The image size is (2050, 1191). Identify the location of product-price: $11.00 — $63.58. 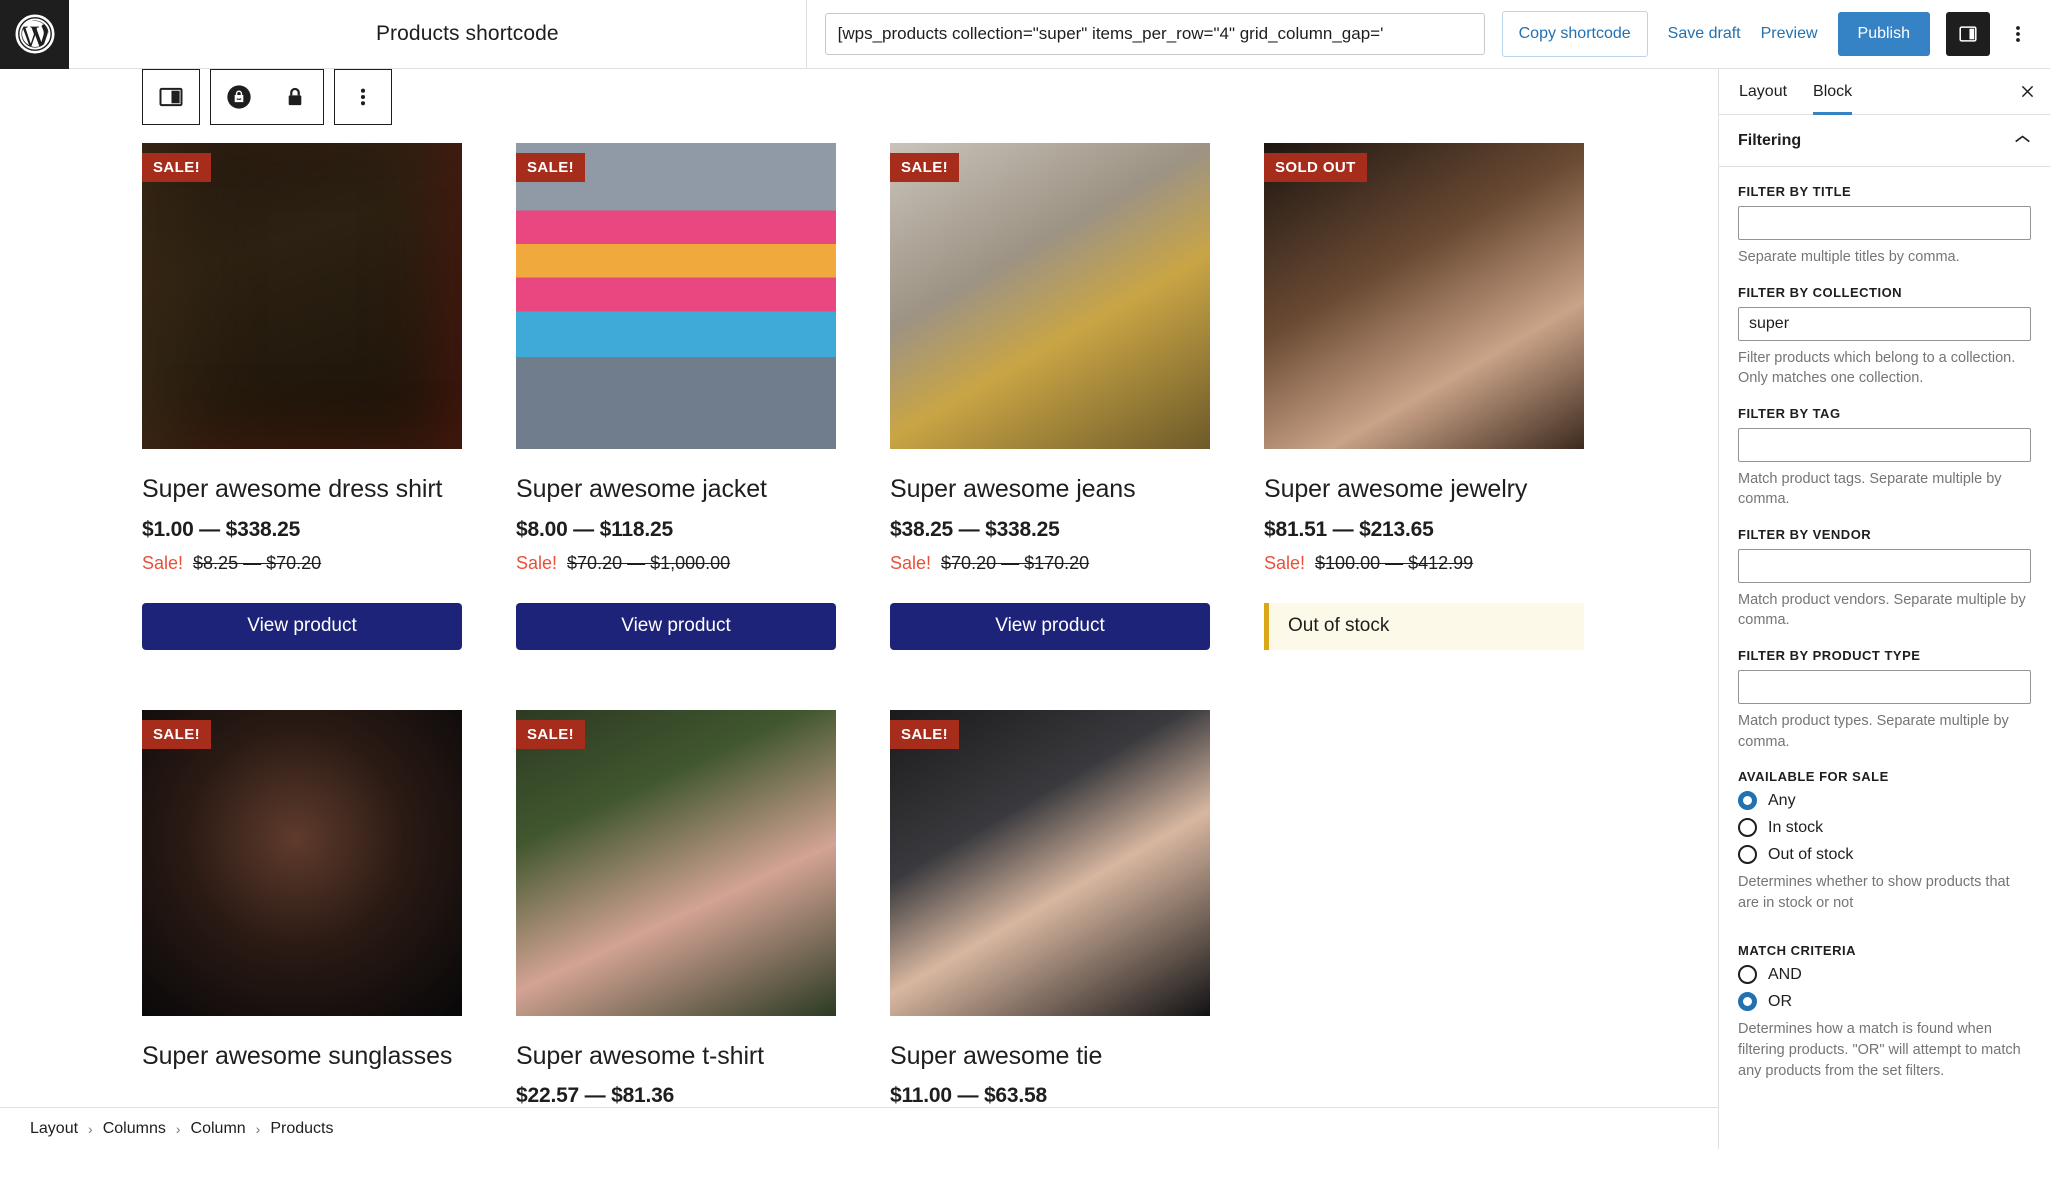
(968, 1095).